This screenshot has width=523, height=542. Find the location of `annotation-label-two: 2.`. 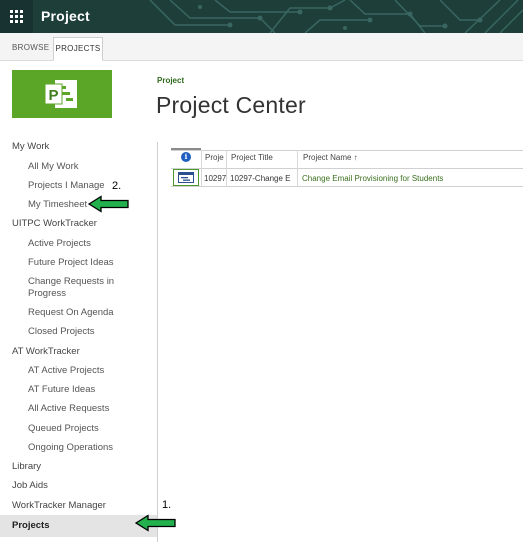

annotation-label-two: 2. is located at coordinates (117, 186).